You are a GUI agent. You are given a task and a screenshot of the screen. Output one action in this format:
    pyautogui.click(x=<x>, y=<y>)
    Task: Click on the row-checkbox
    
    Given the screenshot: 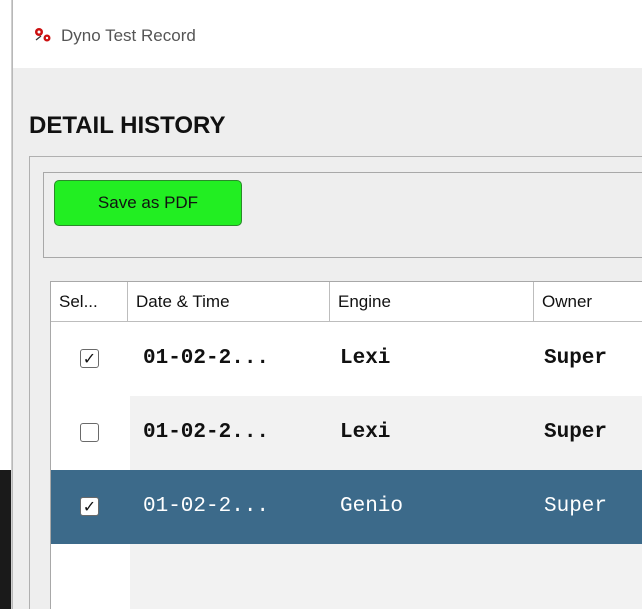 What is the action you would take?
    pyautogui.click(x=89, y=432)
    